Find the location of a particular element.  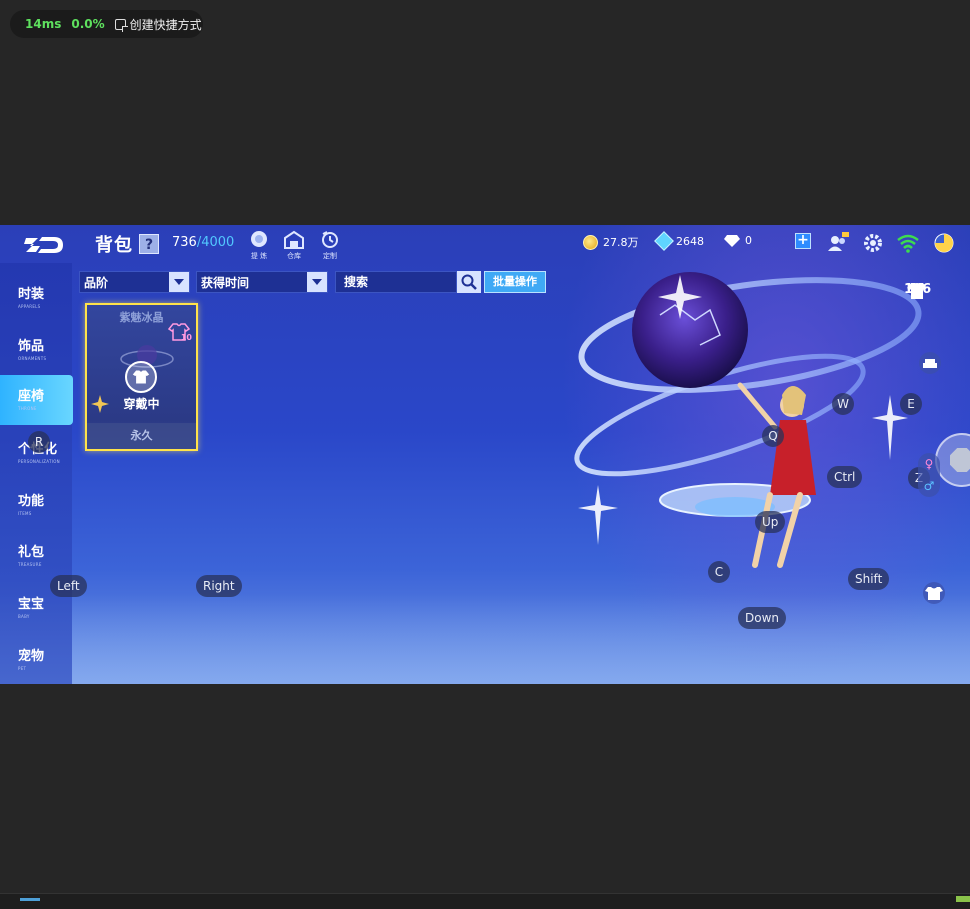

warehouse-button: 仓库 is located at coordinates (294, 245).